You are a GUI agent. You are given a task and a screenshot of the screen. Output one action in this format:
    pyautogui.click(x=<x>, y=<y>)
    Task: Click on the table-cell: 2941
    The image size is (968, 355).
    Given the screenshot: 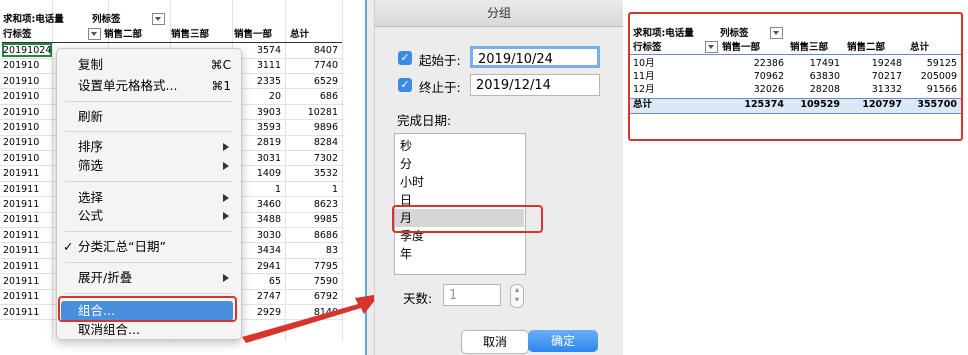 What is the action you would take?
    pyautogui.click(x=259, y=266)
    